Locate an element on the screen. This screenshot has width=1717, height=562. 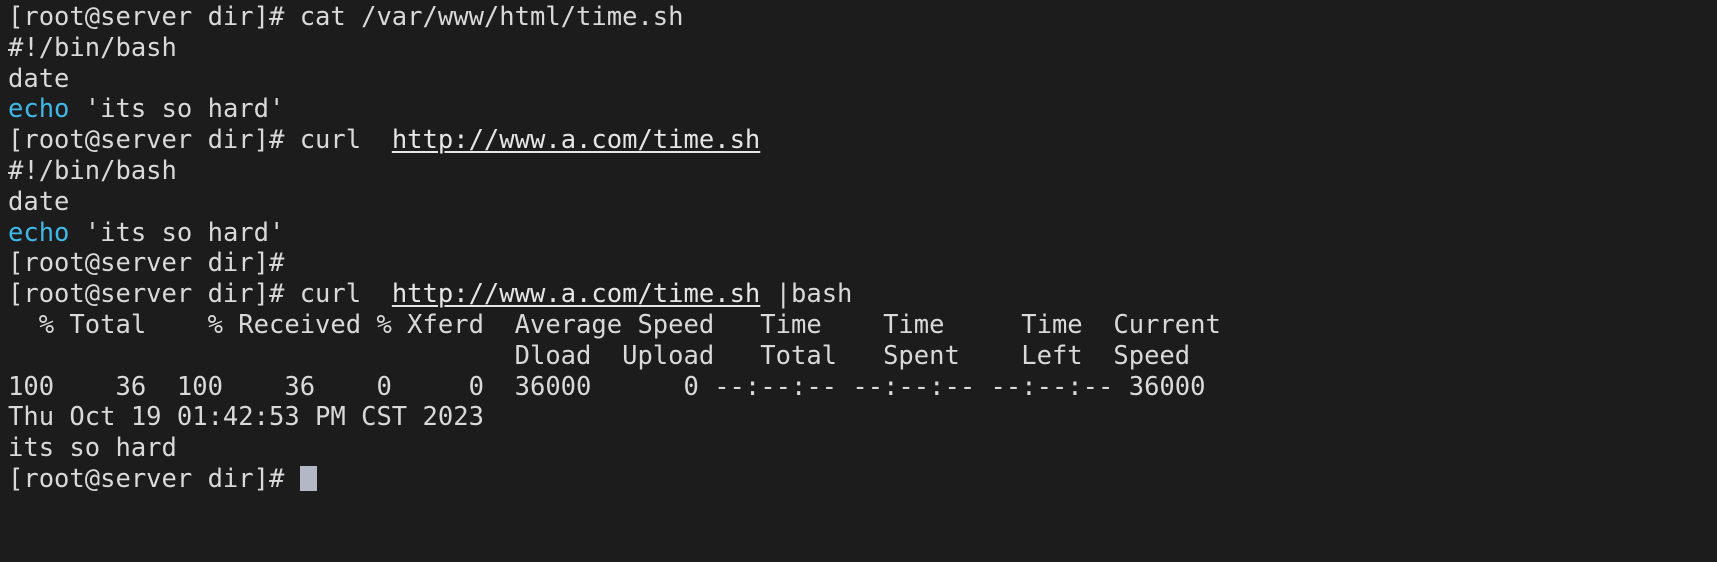
line-12-curl-header-2: Dload Upload Total Spent Left Speed is located at coordinates (862, 356).